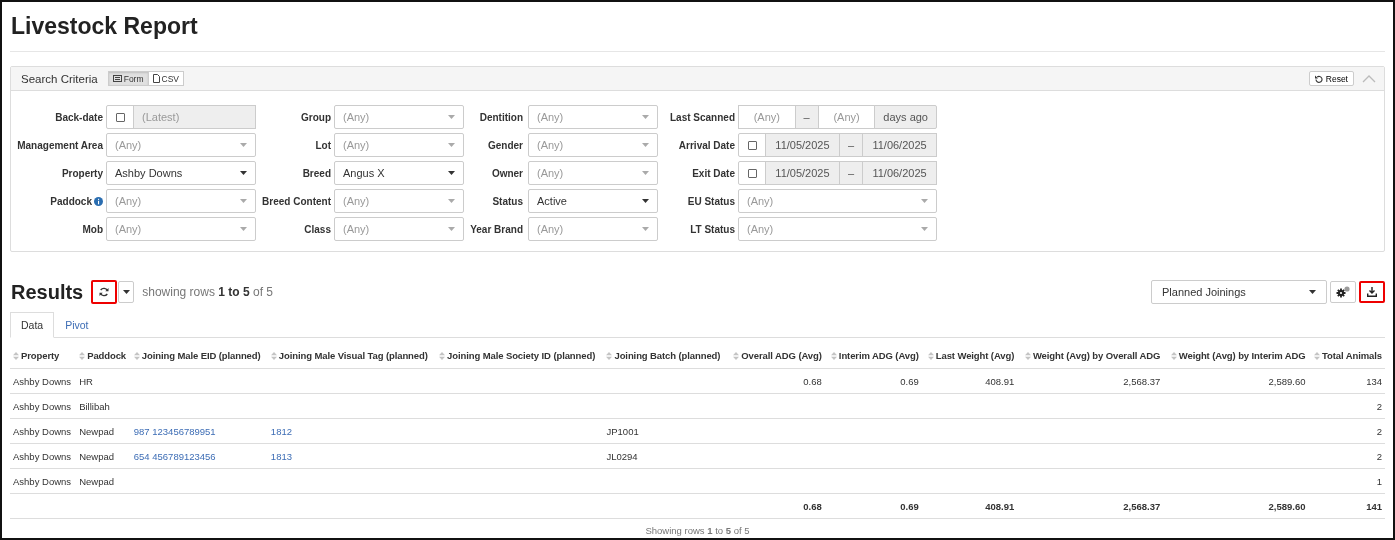 The image size is (1395, 540). What do you see at coordinates (181, 173) in the screenshot?
I see `select-field: Ashby Downs` at bounding box center [181, 173].